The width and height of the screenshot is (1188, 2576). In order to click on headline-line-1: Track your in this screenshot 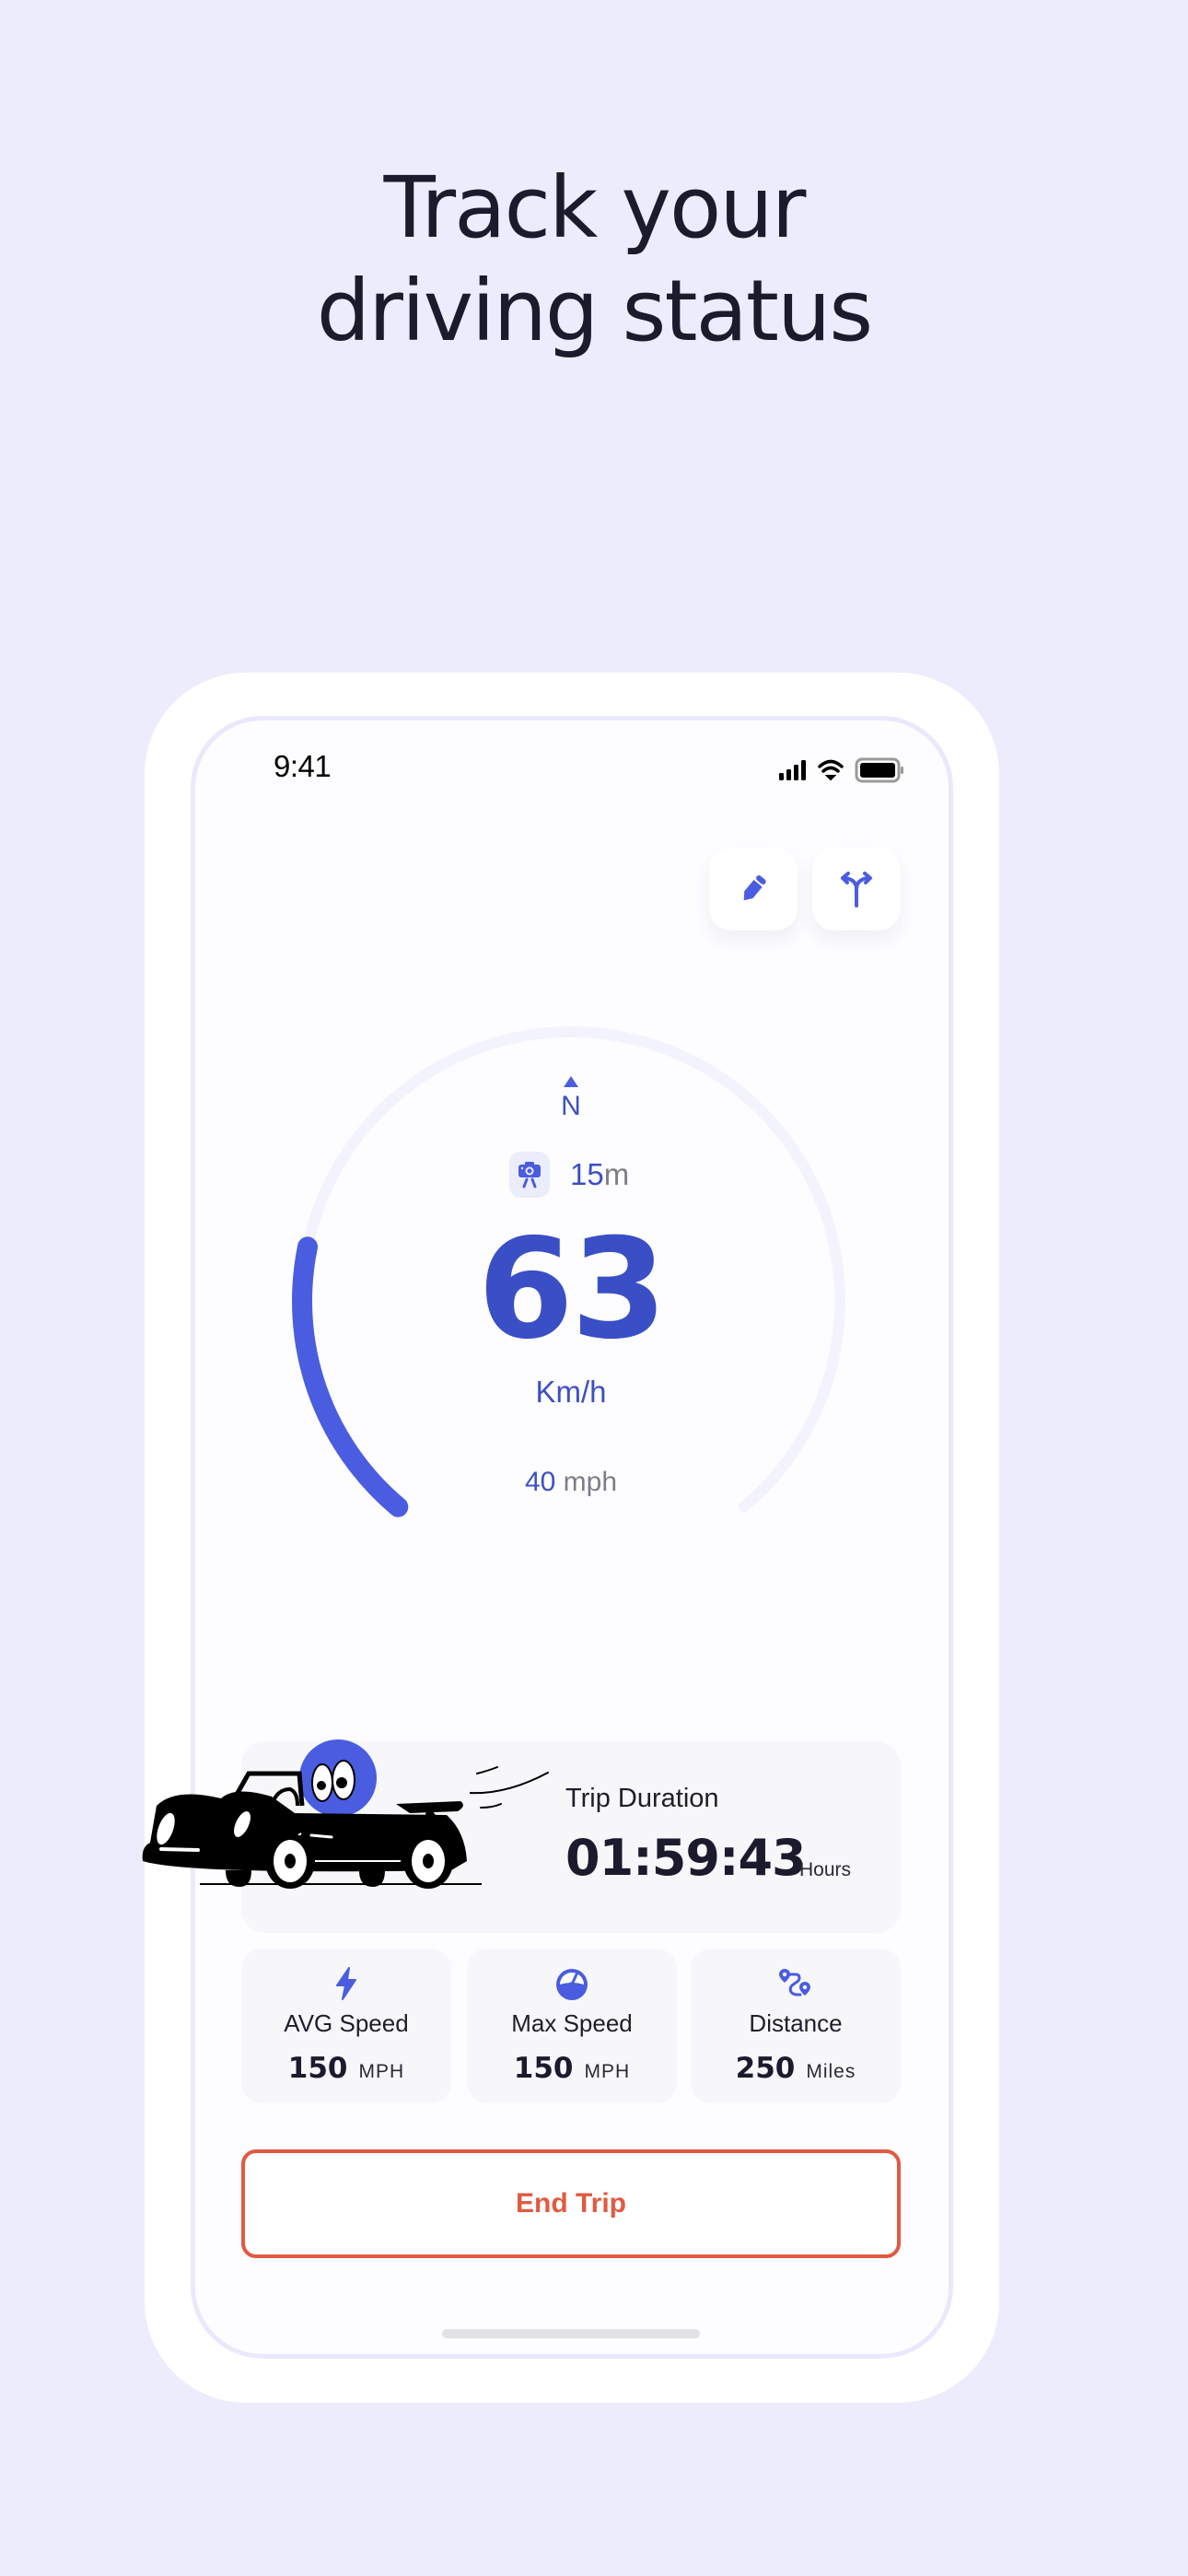, I will do `click(595, 207)`.